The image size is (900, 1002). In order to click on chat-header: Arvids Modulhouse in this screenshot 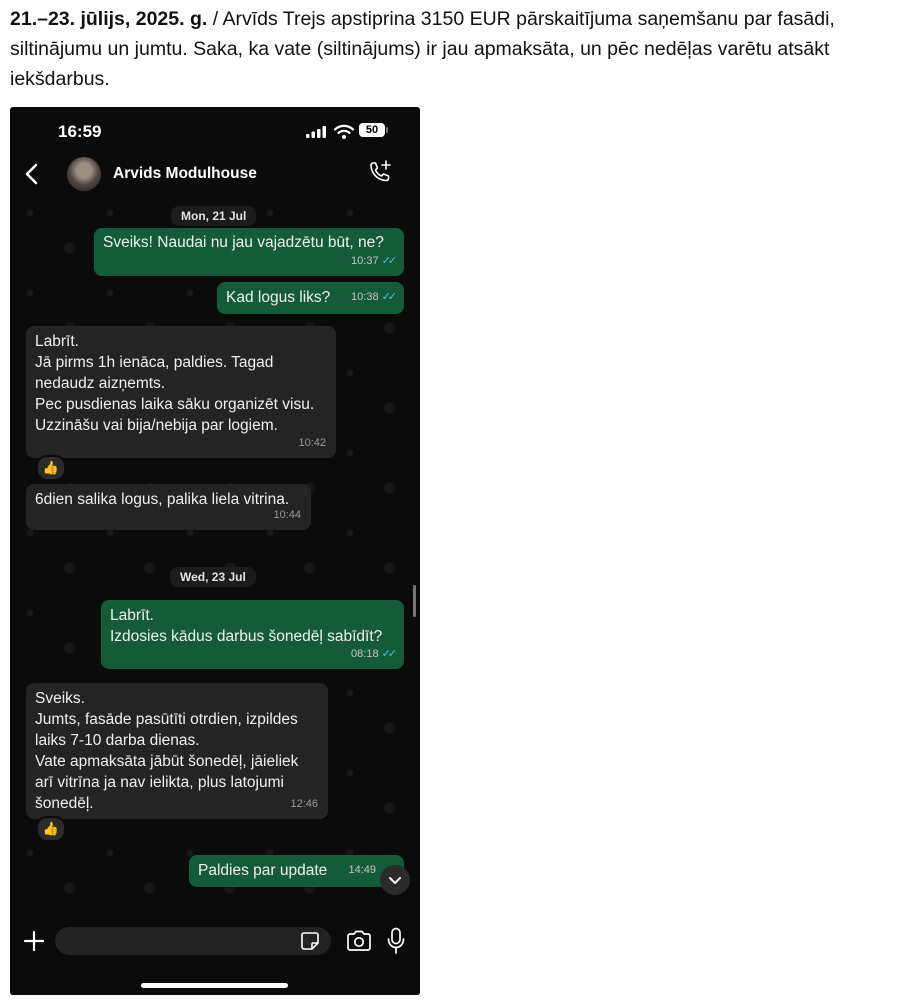, I will do `click(215, 174)`.